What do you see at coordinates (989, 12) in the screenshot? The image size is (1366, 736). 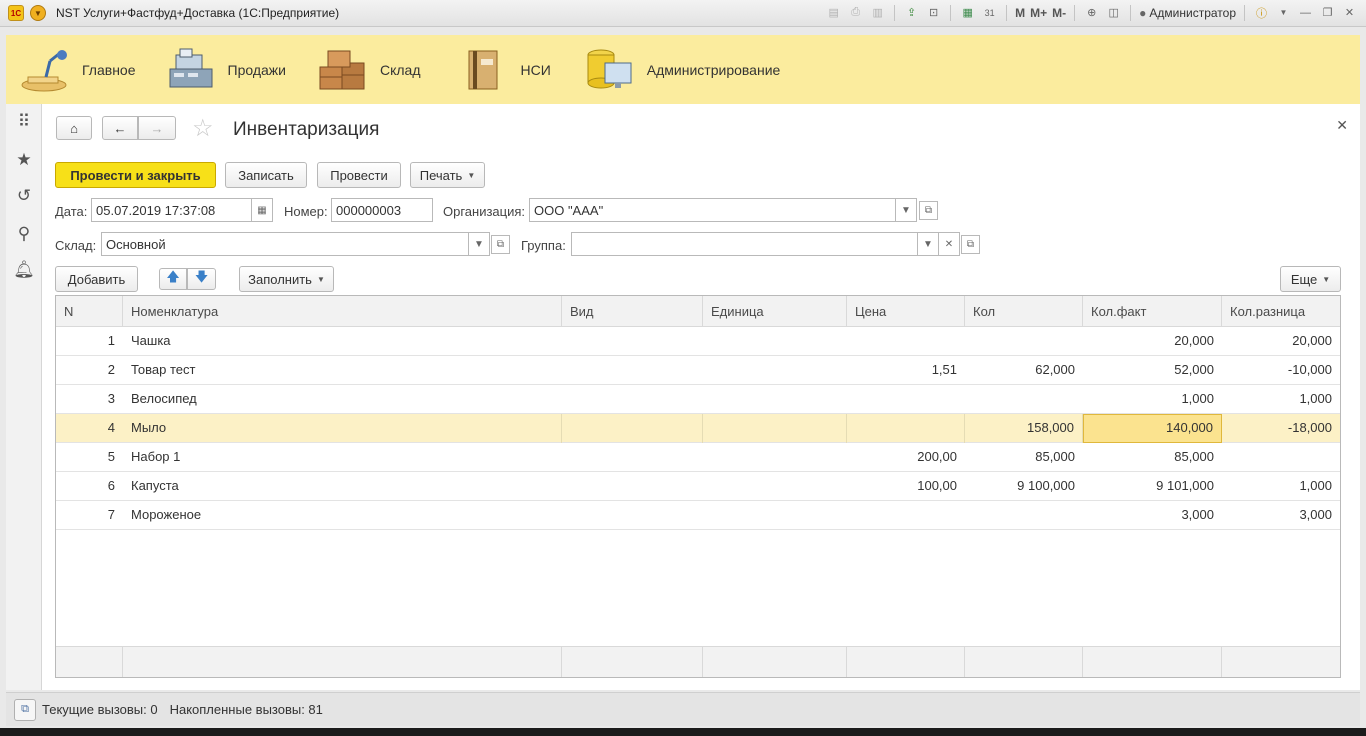 I see `calendar-icon: 31` at bounding box center [989, 12].